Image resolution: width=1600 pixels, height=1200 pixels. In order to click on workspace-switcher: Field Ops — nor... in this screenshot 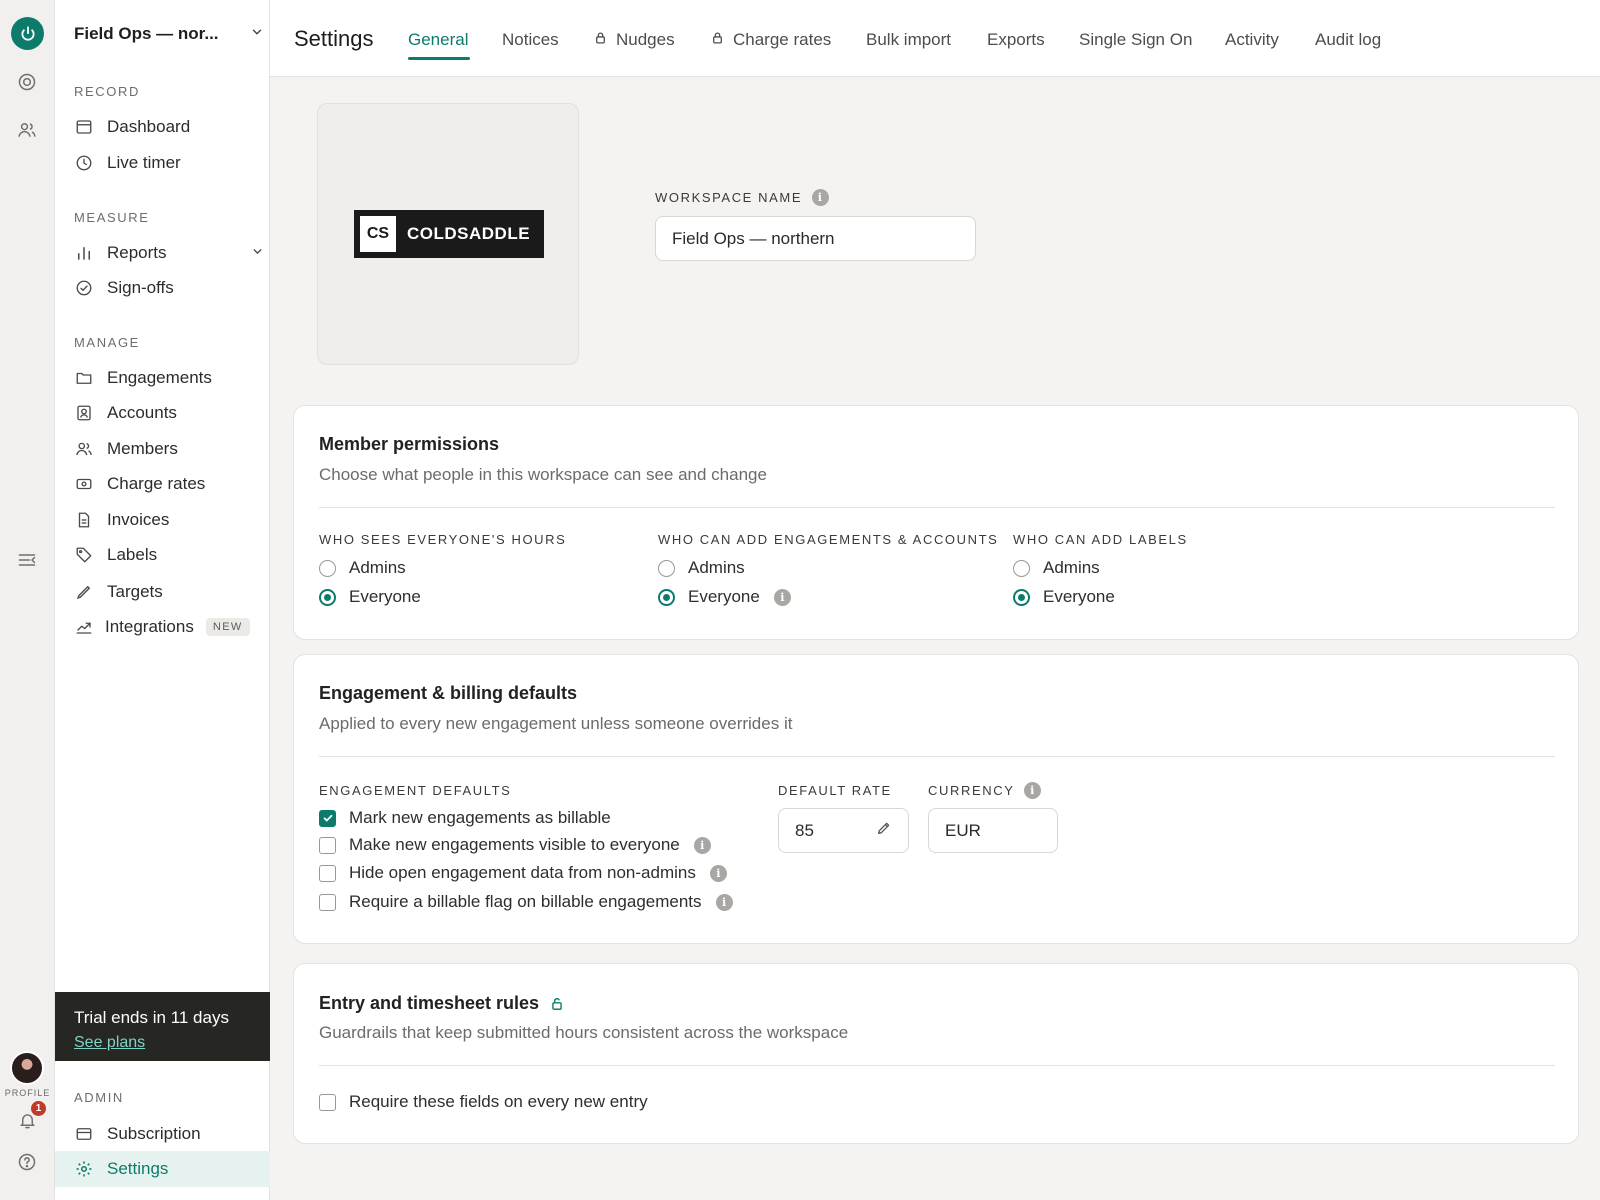, I will do `click(169, 34)`.